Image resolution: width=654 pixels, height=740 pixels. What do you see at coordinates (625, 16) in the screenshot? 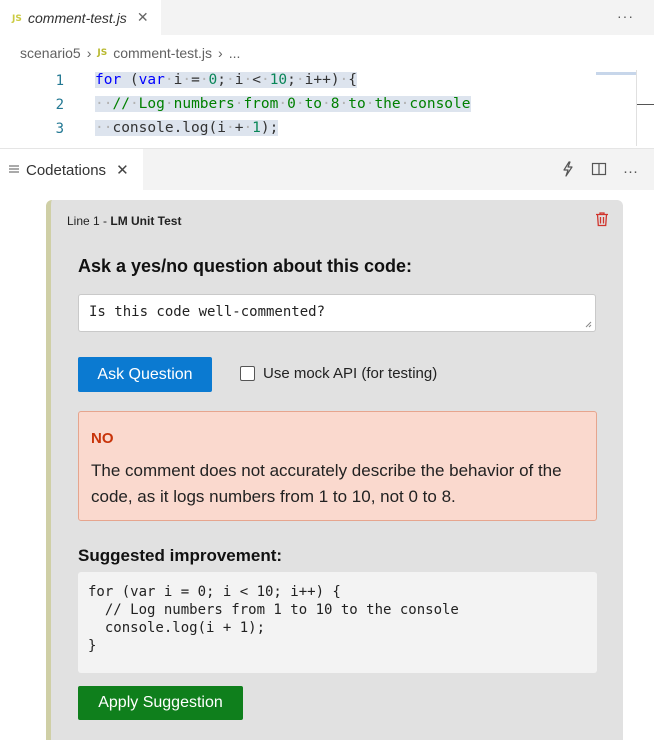
I see `editor-more-actions-icon: ···` at bounding box center [625, 16].